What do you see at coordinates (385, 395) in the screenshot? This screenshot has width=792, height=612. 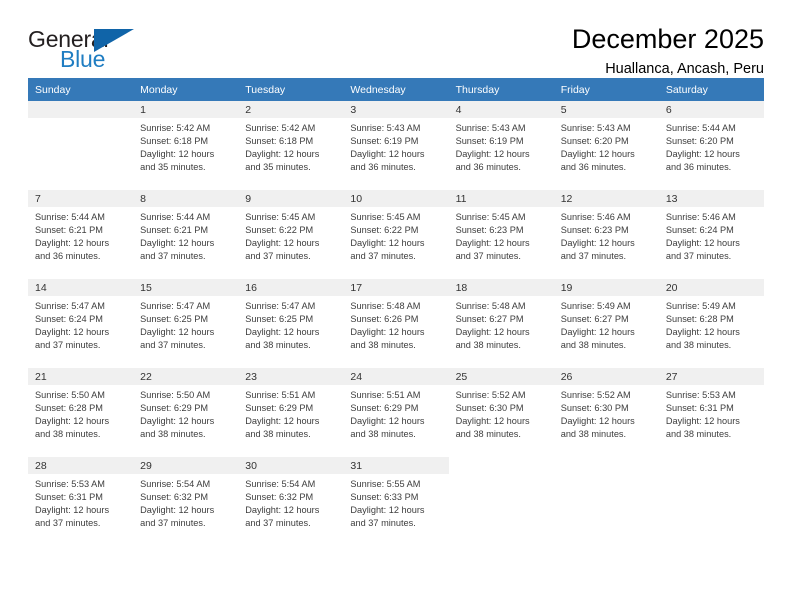 I see `day-info-sunrise: Sunrise: 5:51 AM` at bounding box center [385, 395].